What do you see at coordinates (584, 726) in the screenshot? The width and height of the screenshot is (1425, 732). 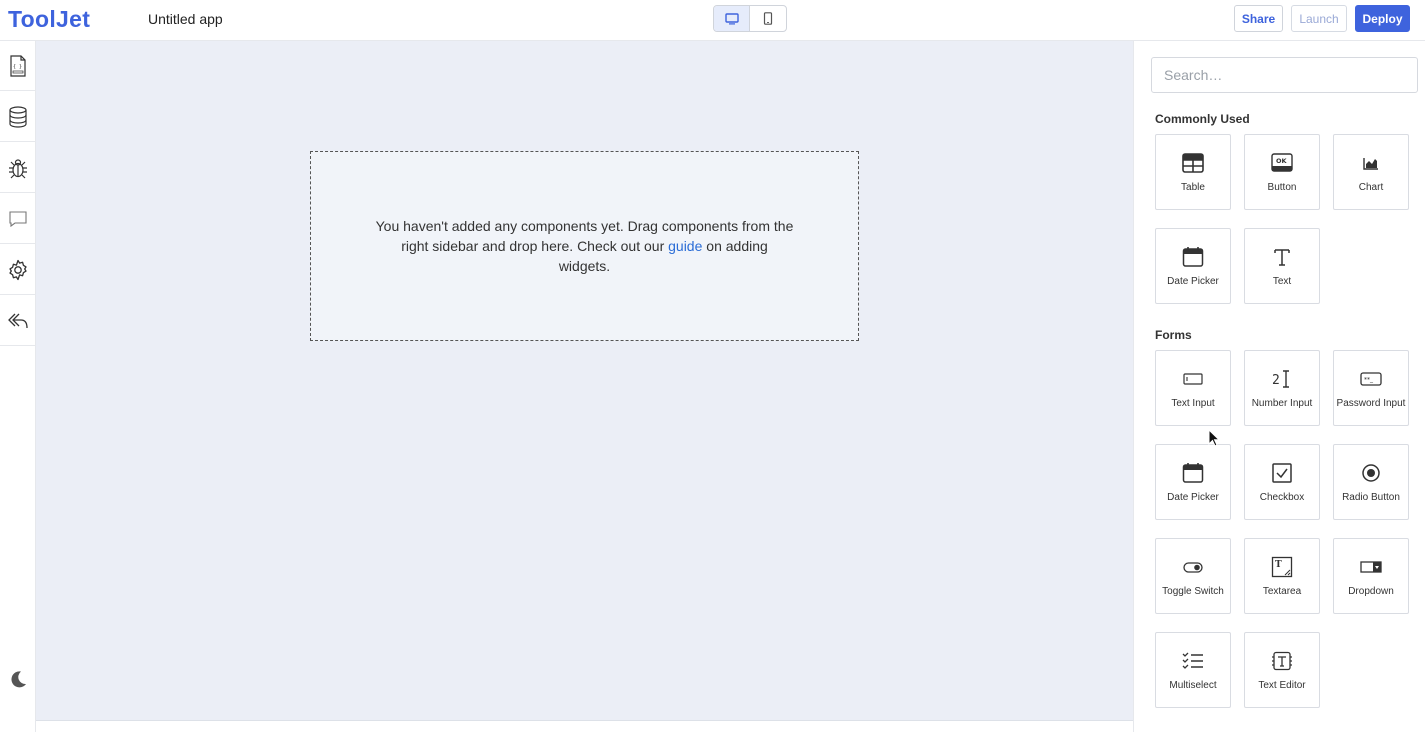 I see `canvas-bottom-bar` at bounding box center [584, 726].